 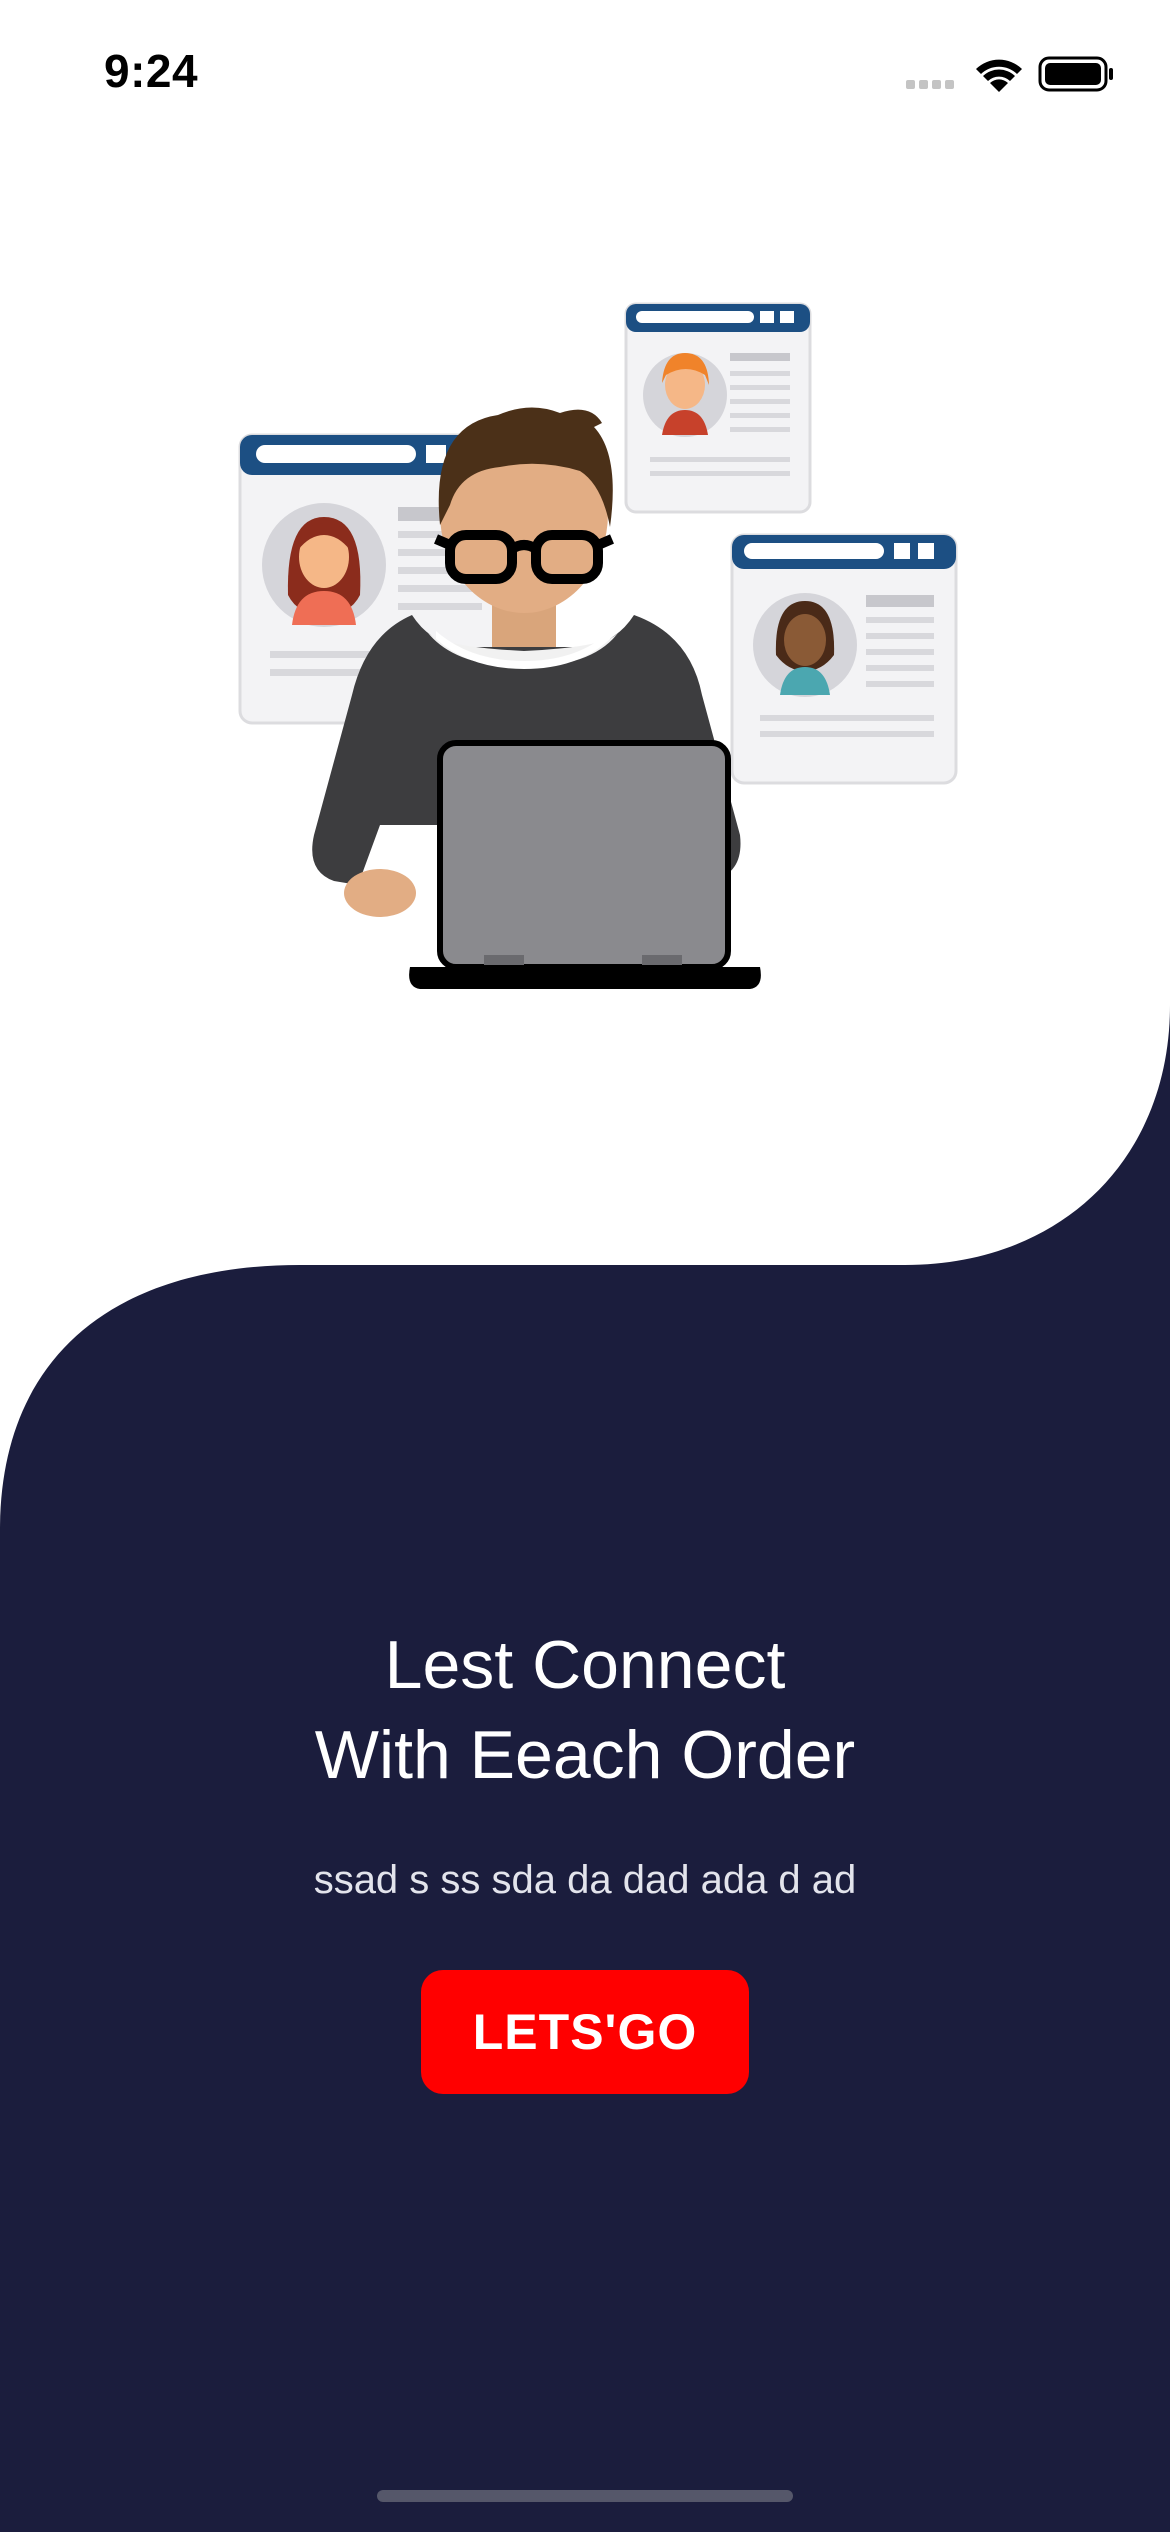 What do you see at coordinates (1075, 74) in the screenshot?
I see `battery-icon` at bounding box center [1075, 74].